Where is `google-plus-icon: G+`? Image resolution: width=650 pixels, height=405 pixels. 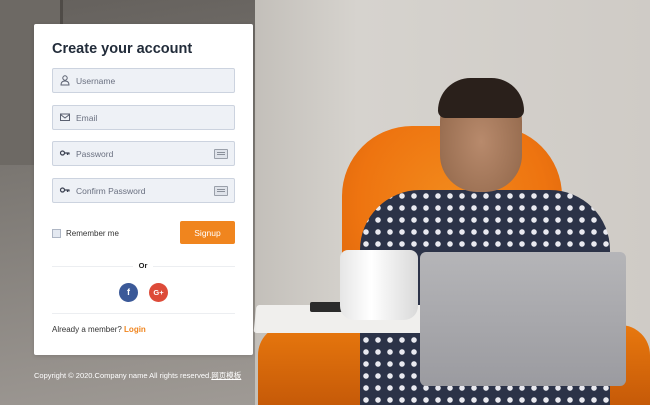
google-plus-icon: G+ is located at coordinates (158, 292).